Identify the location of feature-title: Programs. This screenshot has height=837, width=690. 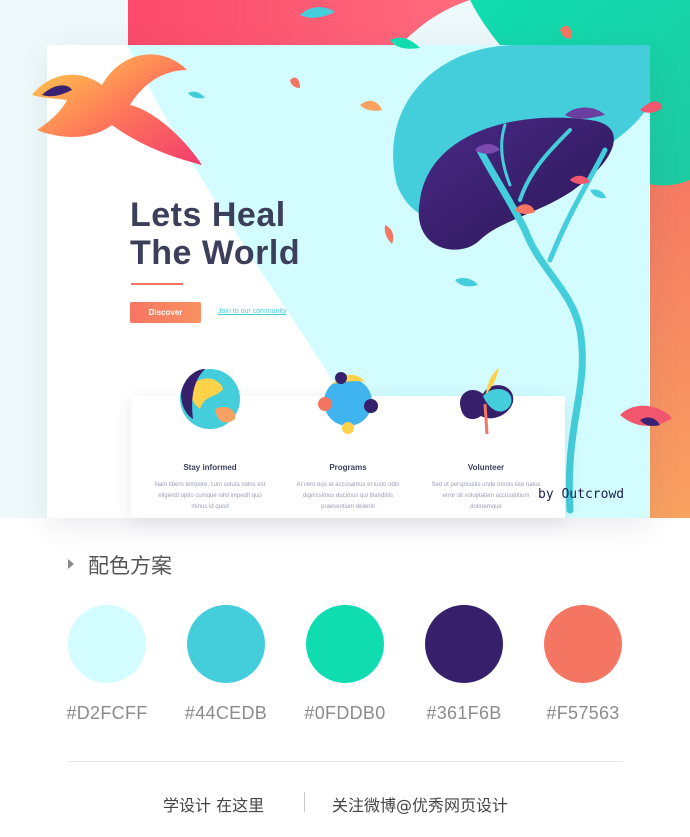
(348, 467).